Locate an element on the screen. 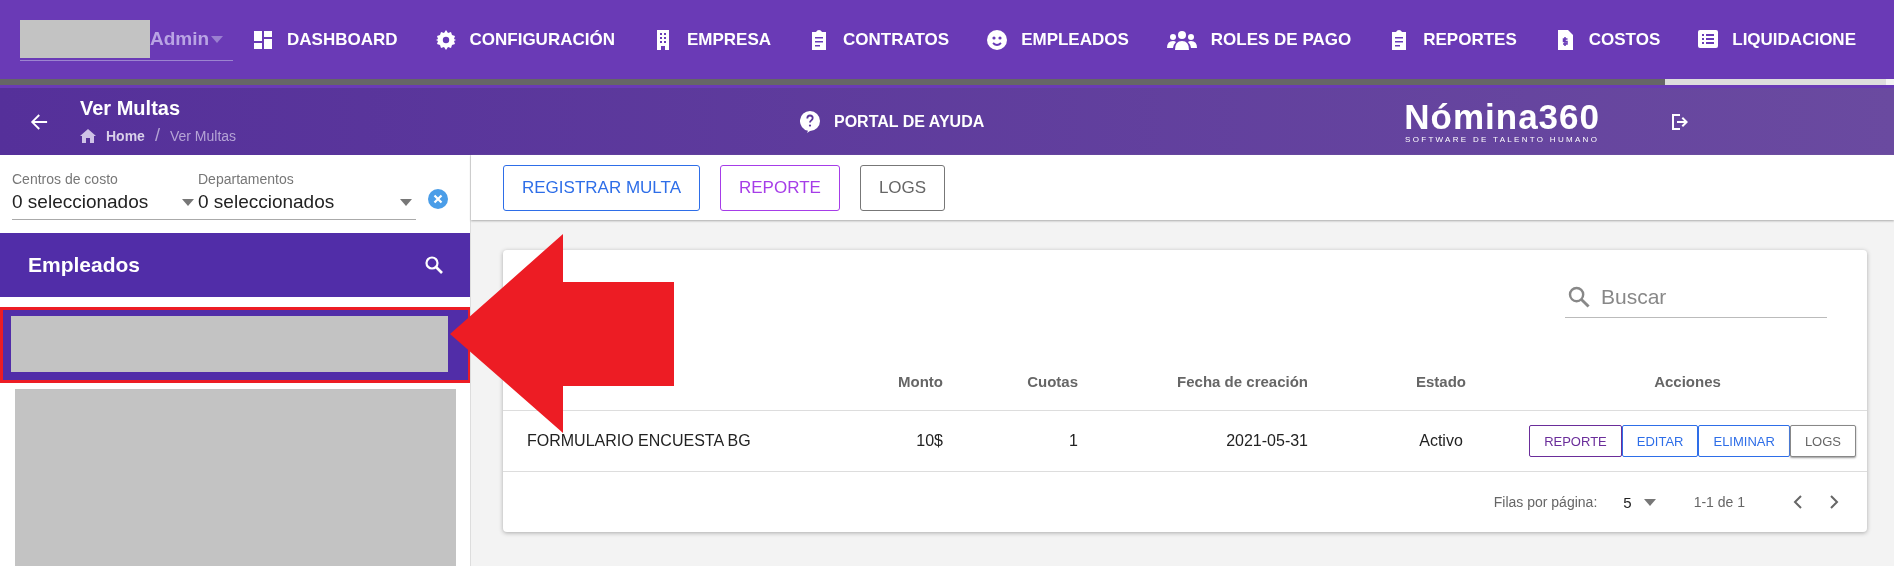  nav-link: ROLES DE PAGO is located at coordinates (1259, 39).